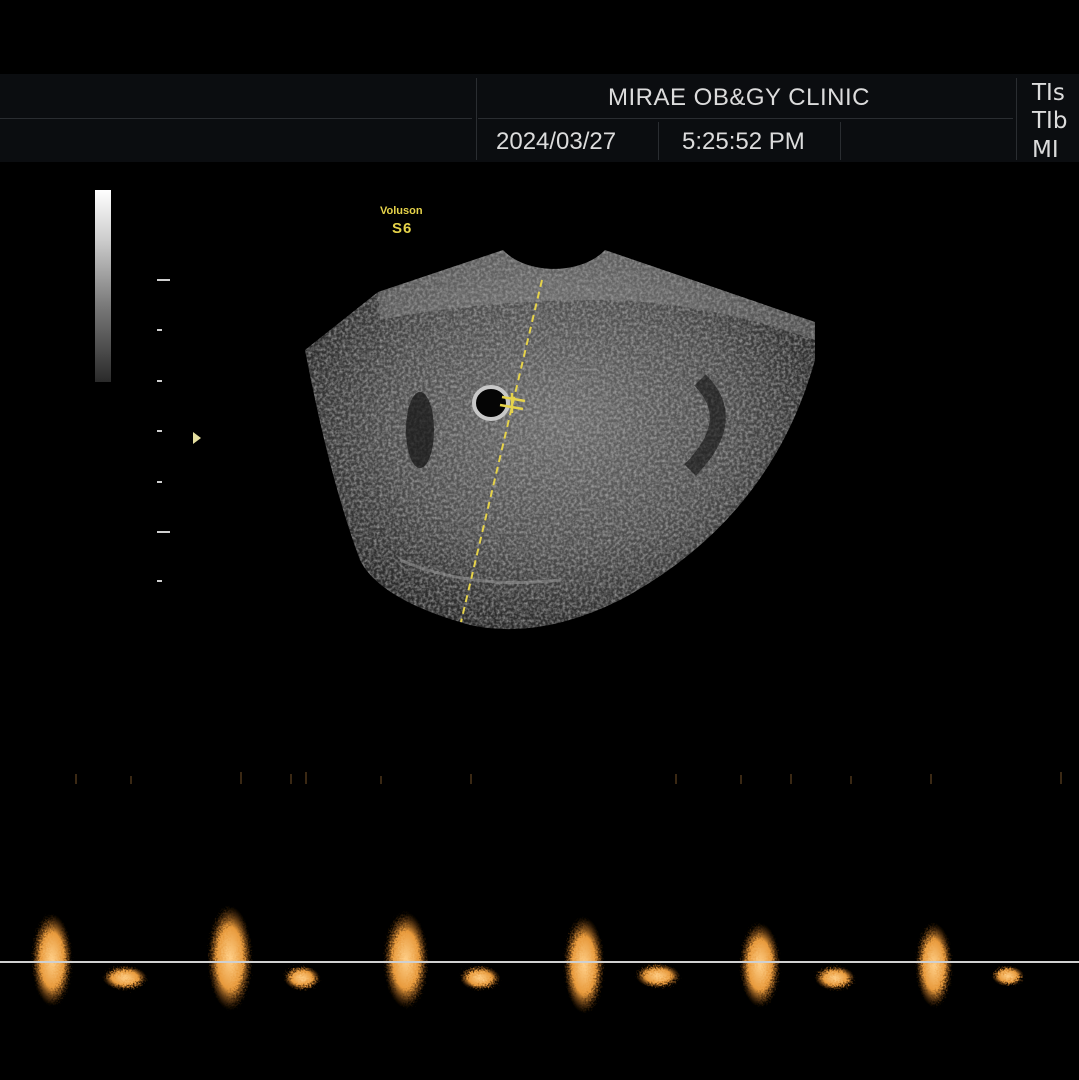  Describe the element at coordinates (528, 959) in the screenshot. I see `heartbeat-signals` at that location.